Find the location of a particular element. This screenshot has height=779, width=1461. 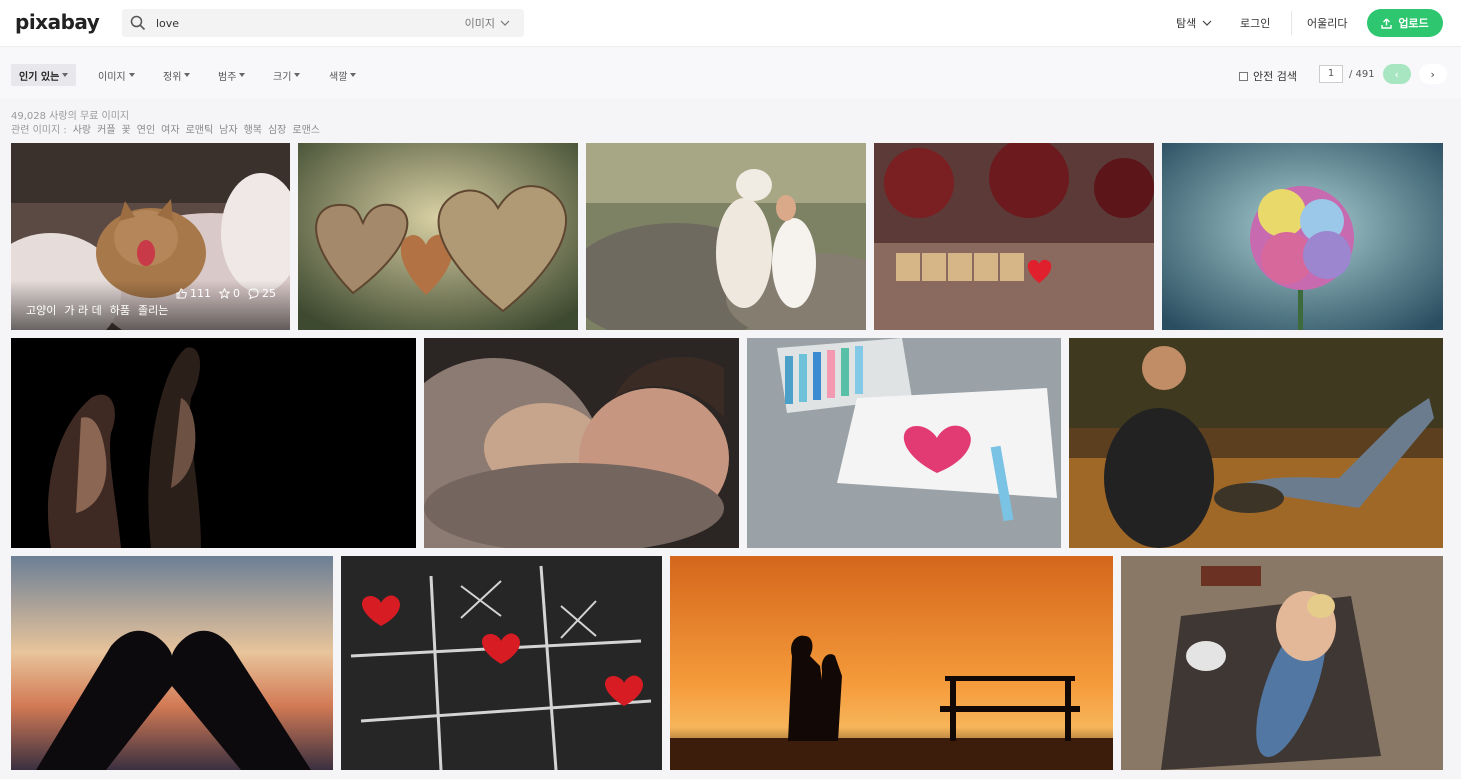

filter-size: 크기 is located at coordinates (286, 75).